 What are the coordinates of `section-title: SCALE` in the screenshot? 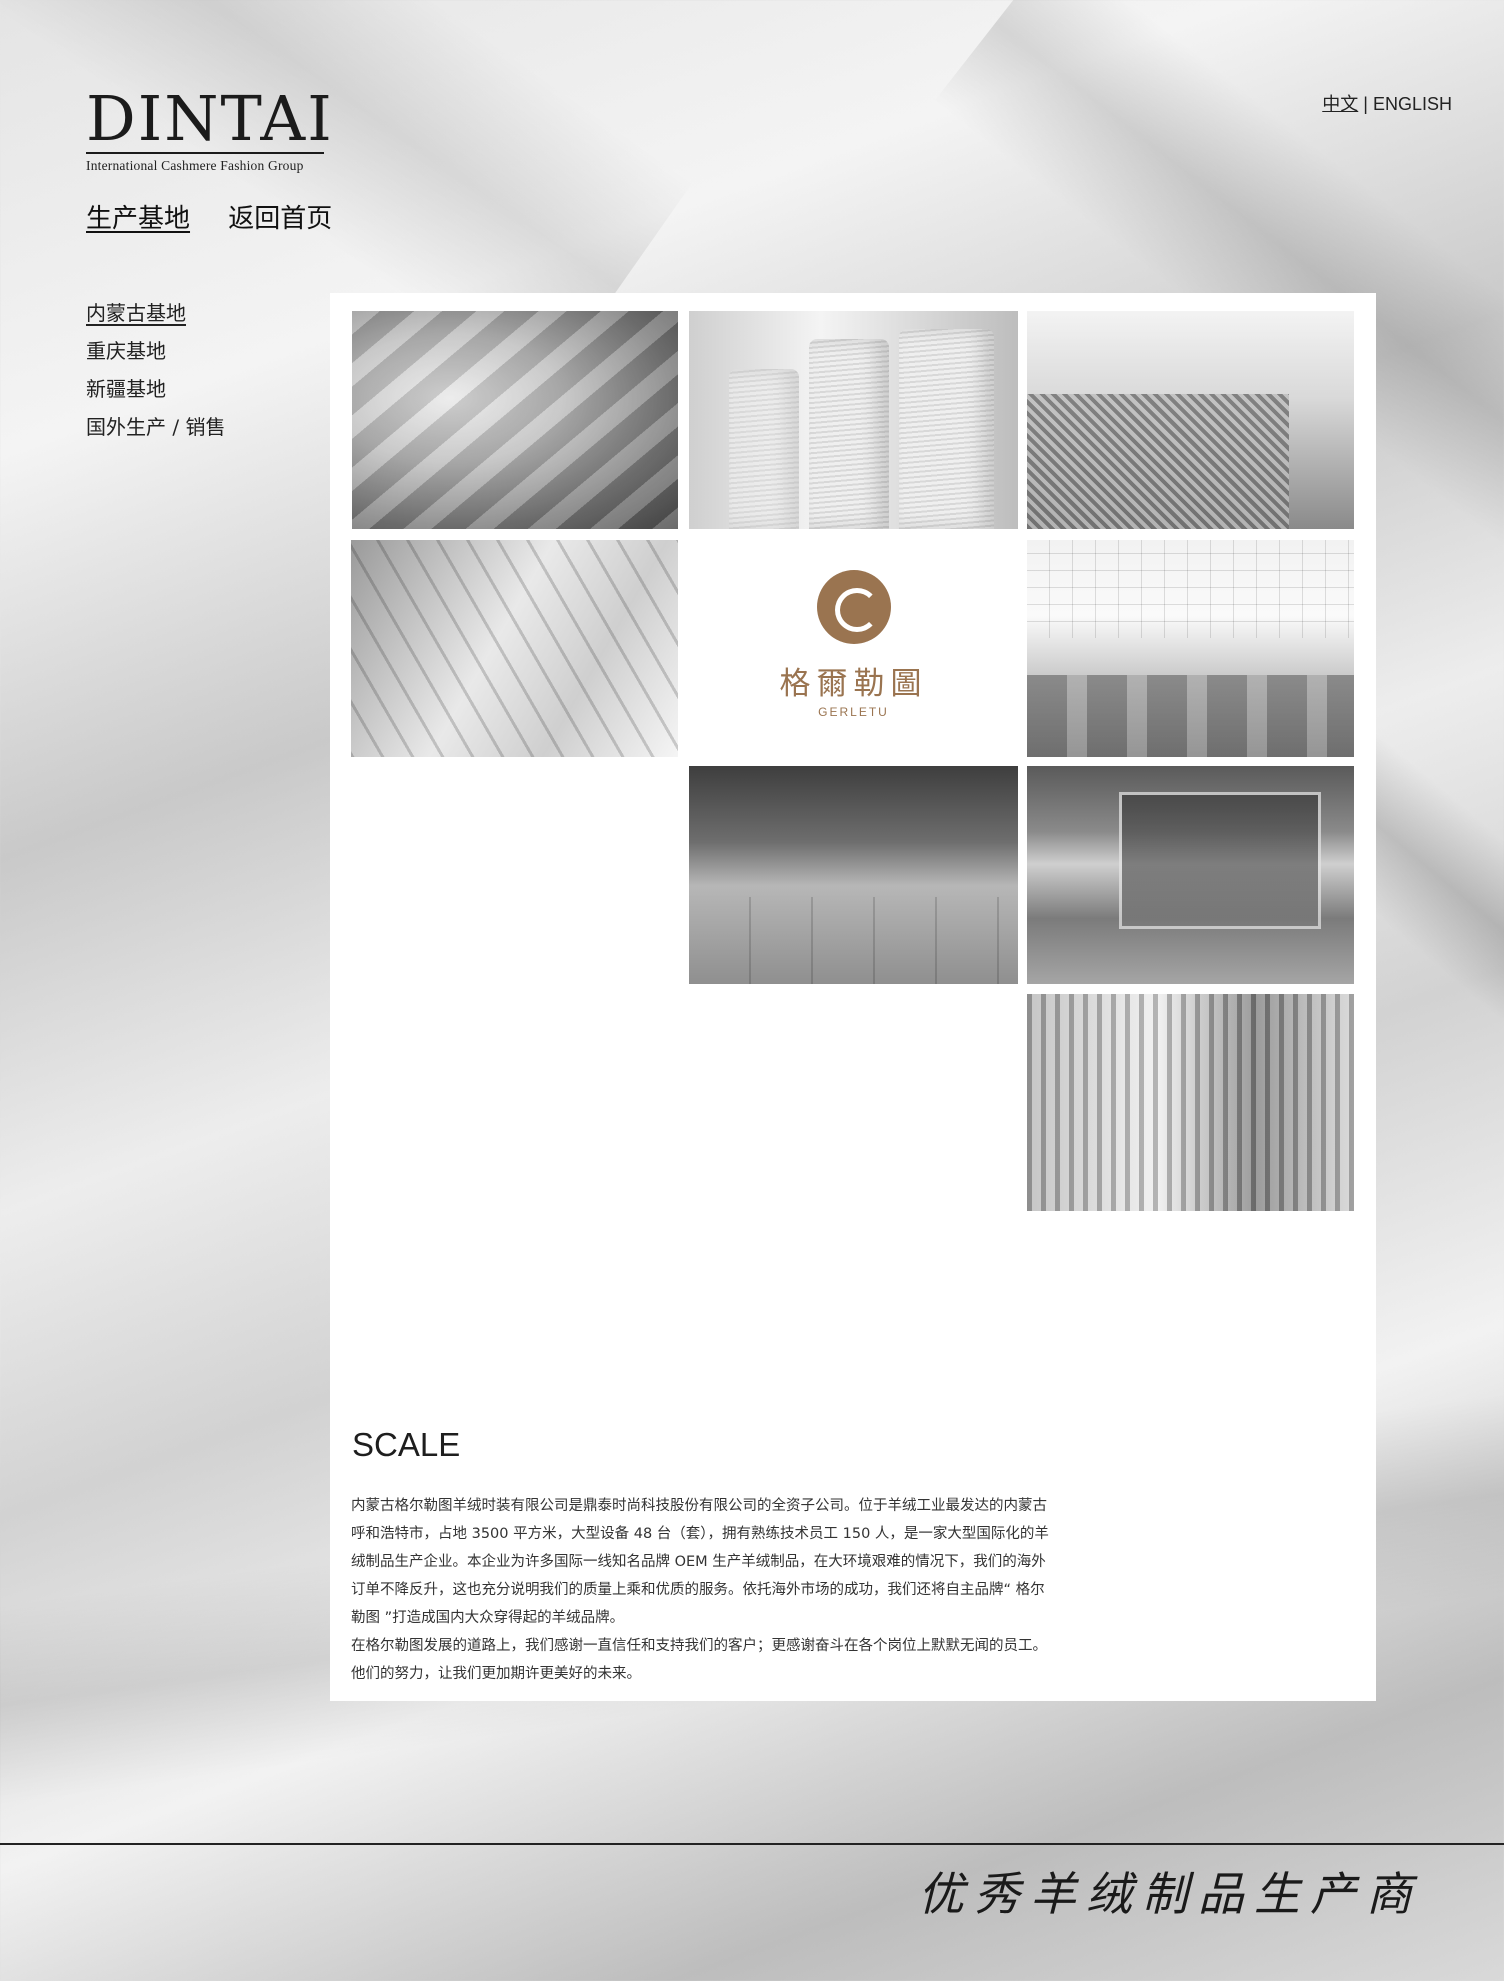 It's located at (406, 1444).